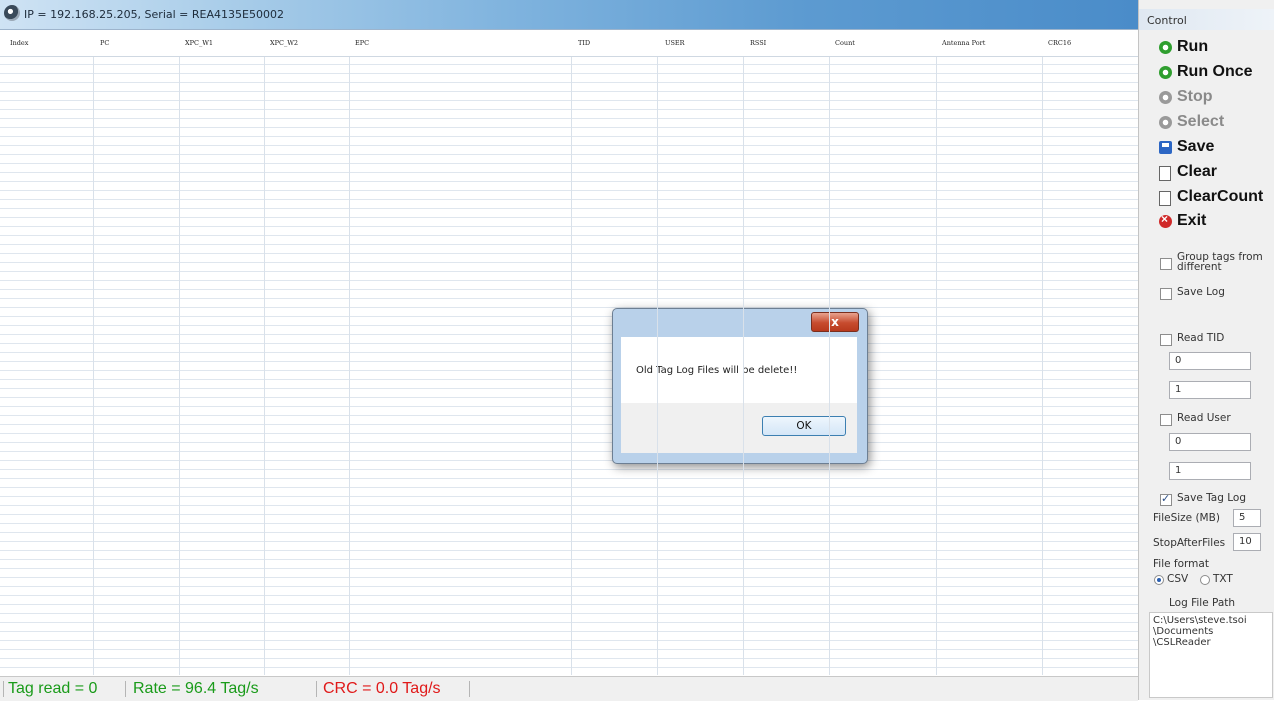 This screenshot has width=1274, height=701. I want to click on tag-read-status: Tag read = 0, so click(53, 688).